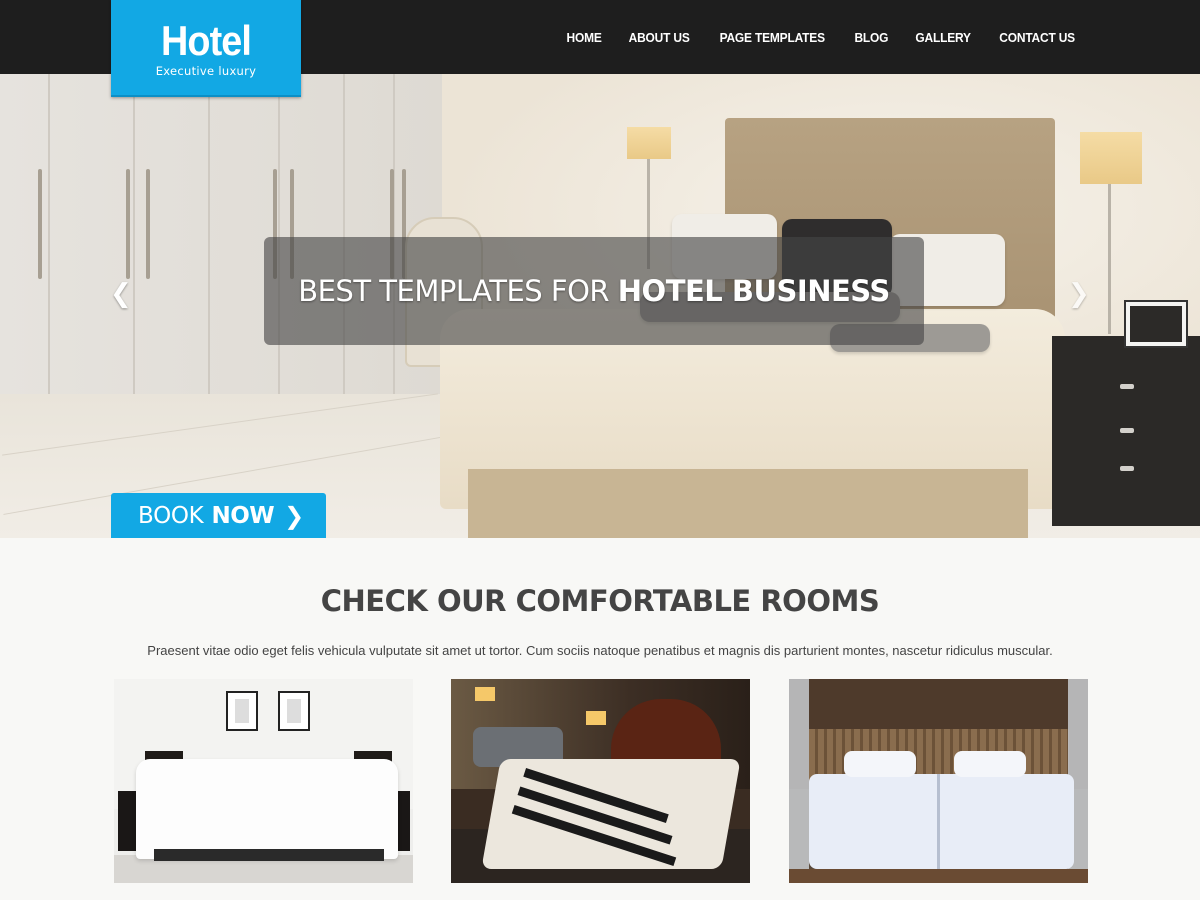  I want to click on hero-caption: BEST TEMPLATES FOR HOTEL BUSINESS, so click(594, 291).